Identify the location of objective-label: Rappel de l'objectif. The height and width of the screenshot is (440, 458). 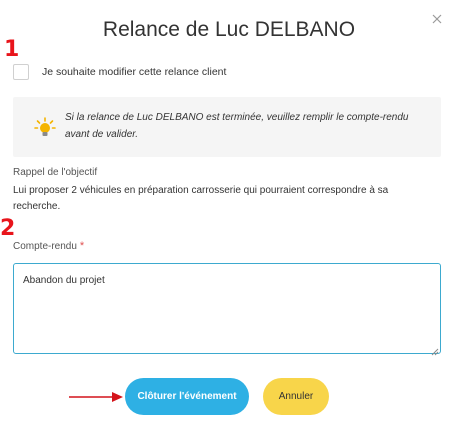
(55, 172).